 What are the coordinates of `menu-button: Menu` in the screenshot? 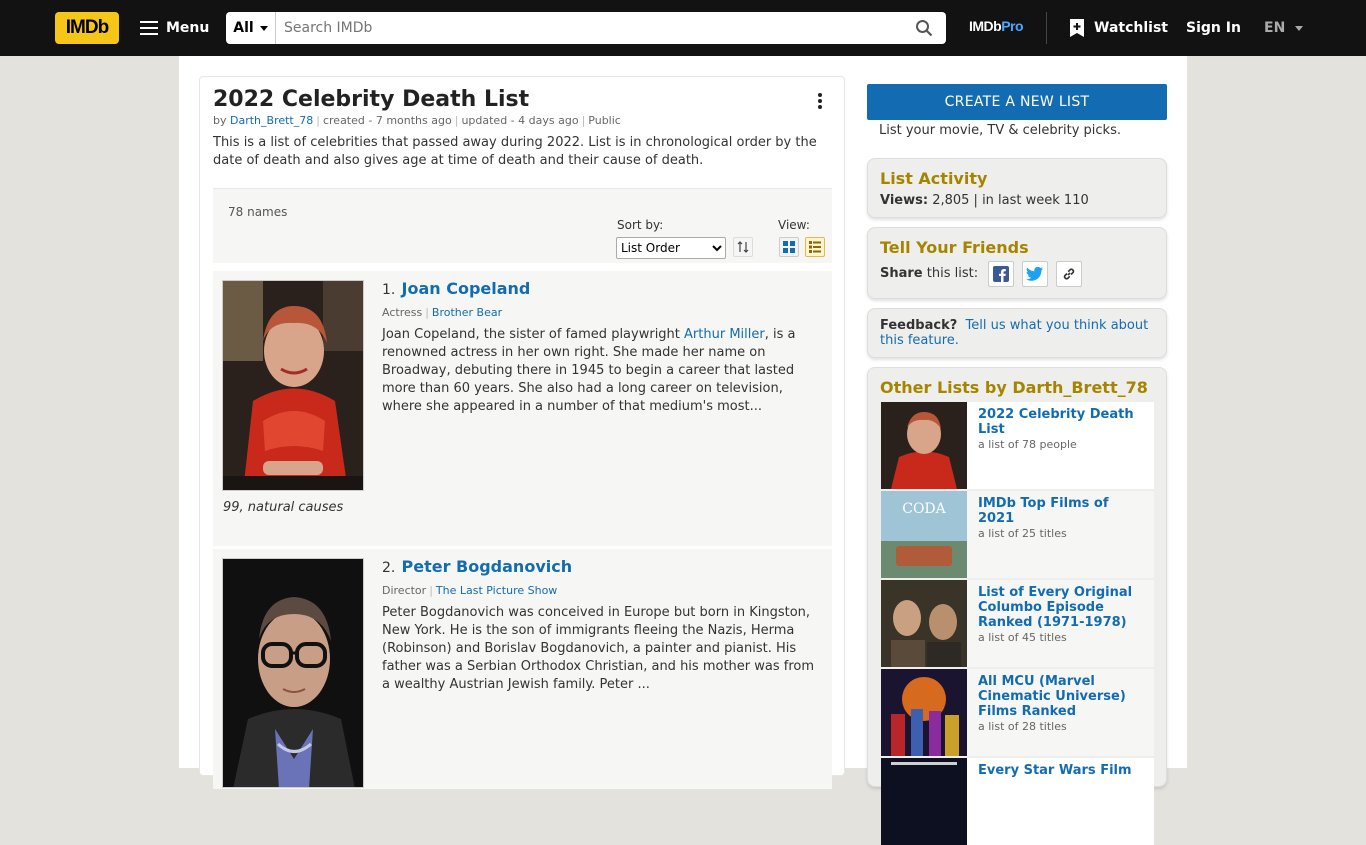 It's located at (174, 28).